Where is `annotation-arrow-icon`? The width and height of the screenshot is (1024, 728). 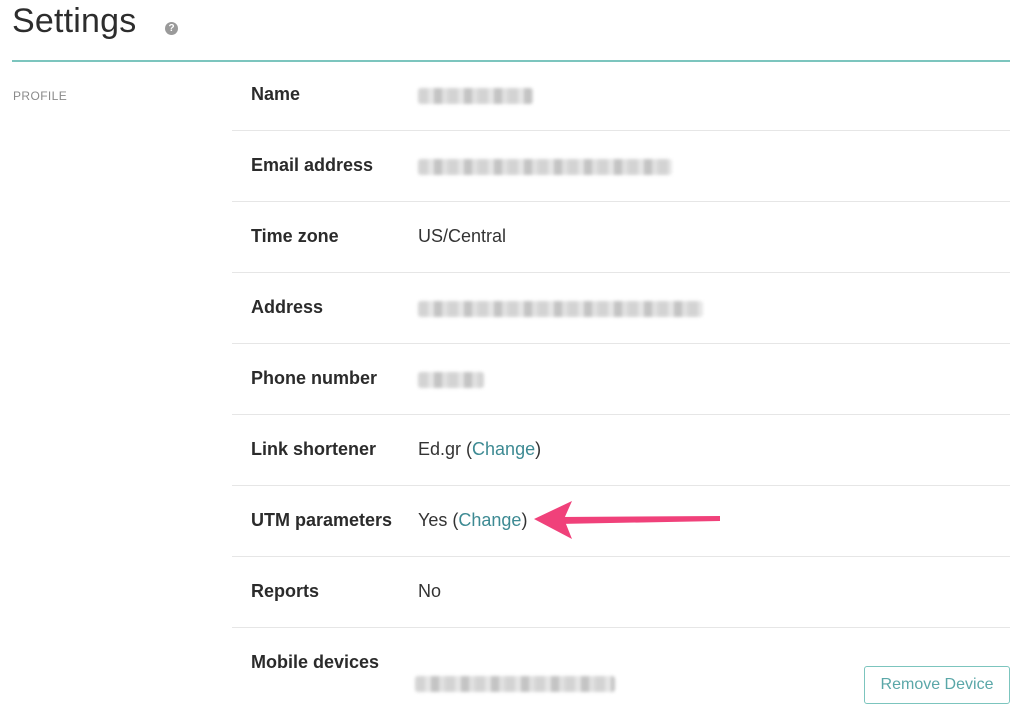
annotation-arrow-icon is located at coordinates (627, 520).